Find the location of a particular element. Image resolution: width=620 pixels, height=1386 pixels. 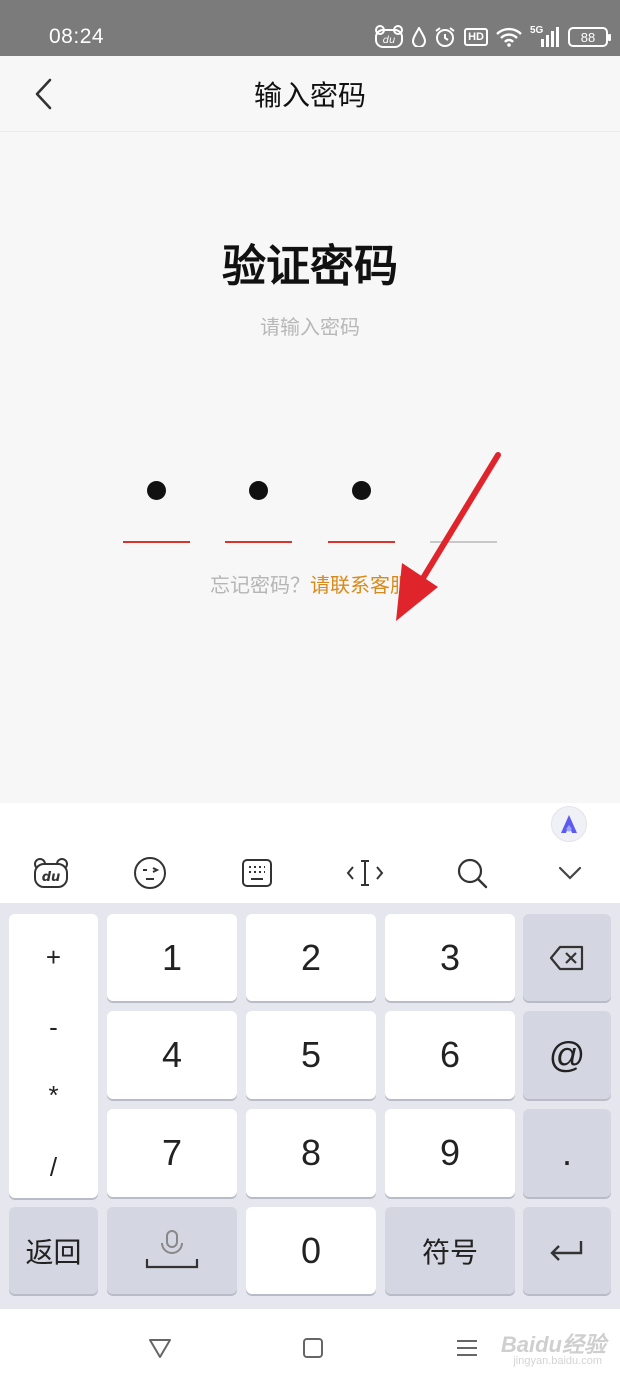

status-time: 08:24 is located at coordinates (77, 36).